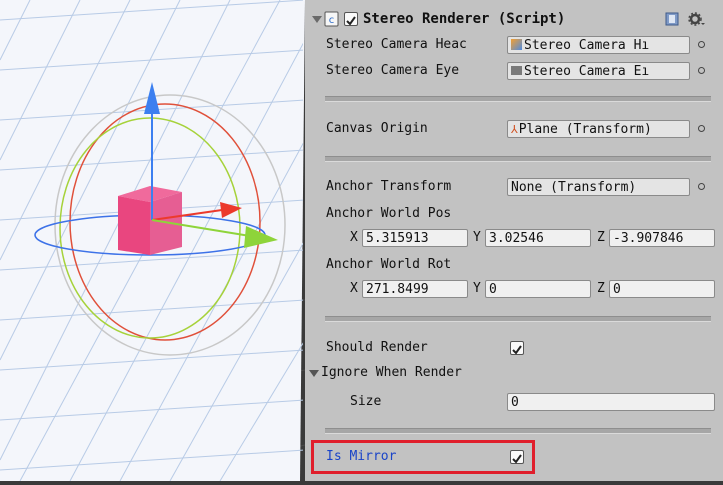 This screenshot has width=723, height=485. Describe the element at coordinates (396, 44) in the screenshot. I see `stereo-camera-head-label: Stereo Camera Heac` at that location.